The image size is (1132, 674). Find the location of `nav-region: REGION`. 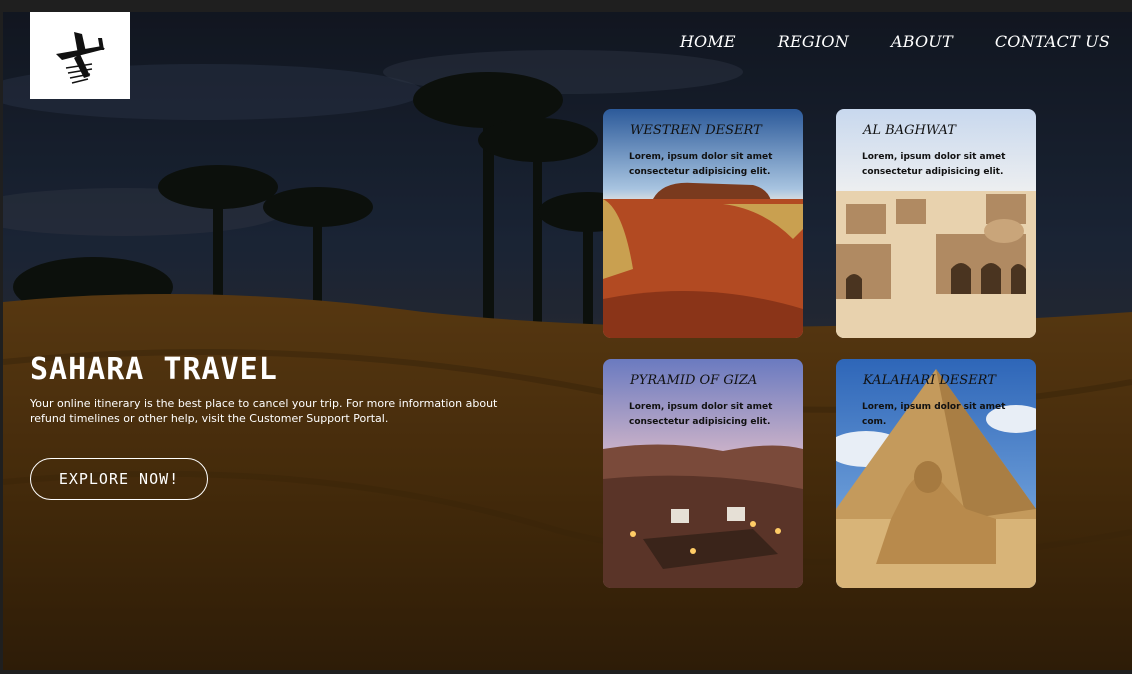

nav-region: REGION is located at coordinates (813, 41).